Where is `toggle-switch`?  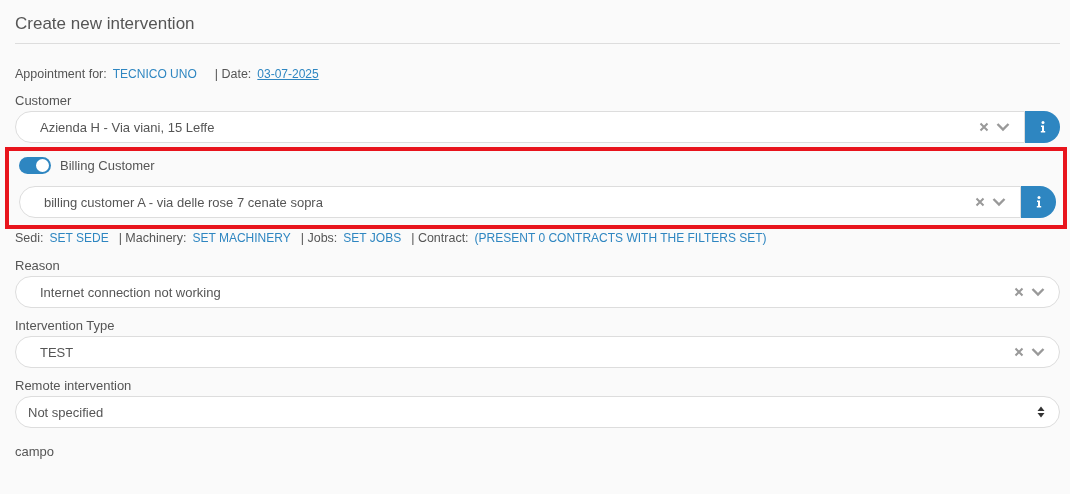
toggle-switch is located at coordinates (35, 165).